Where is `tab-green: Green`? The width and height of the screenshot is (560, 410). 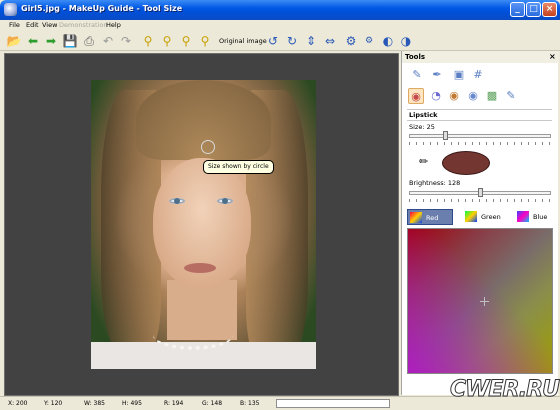
tab-green: Green is located at coordinates (484, 217).